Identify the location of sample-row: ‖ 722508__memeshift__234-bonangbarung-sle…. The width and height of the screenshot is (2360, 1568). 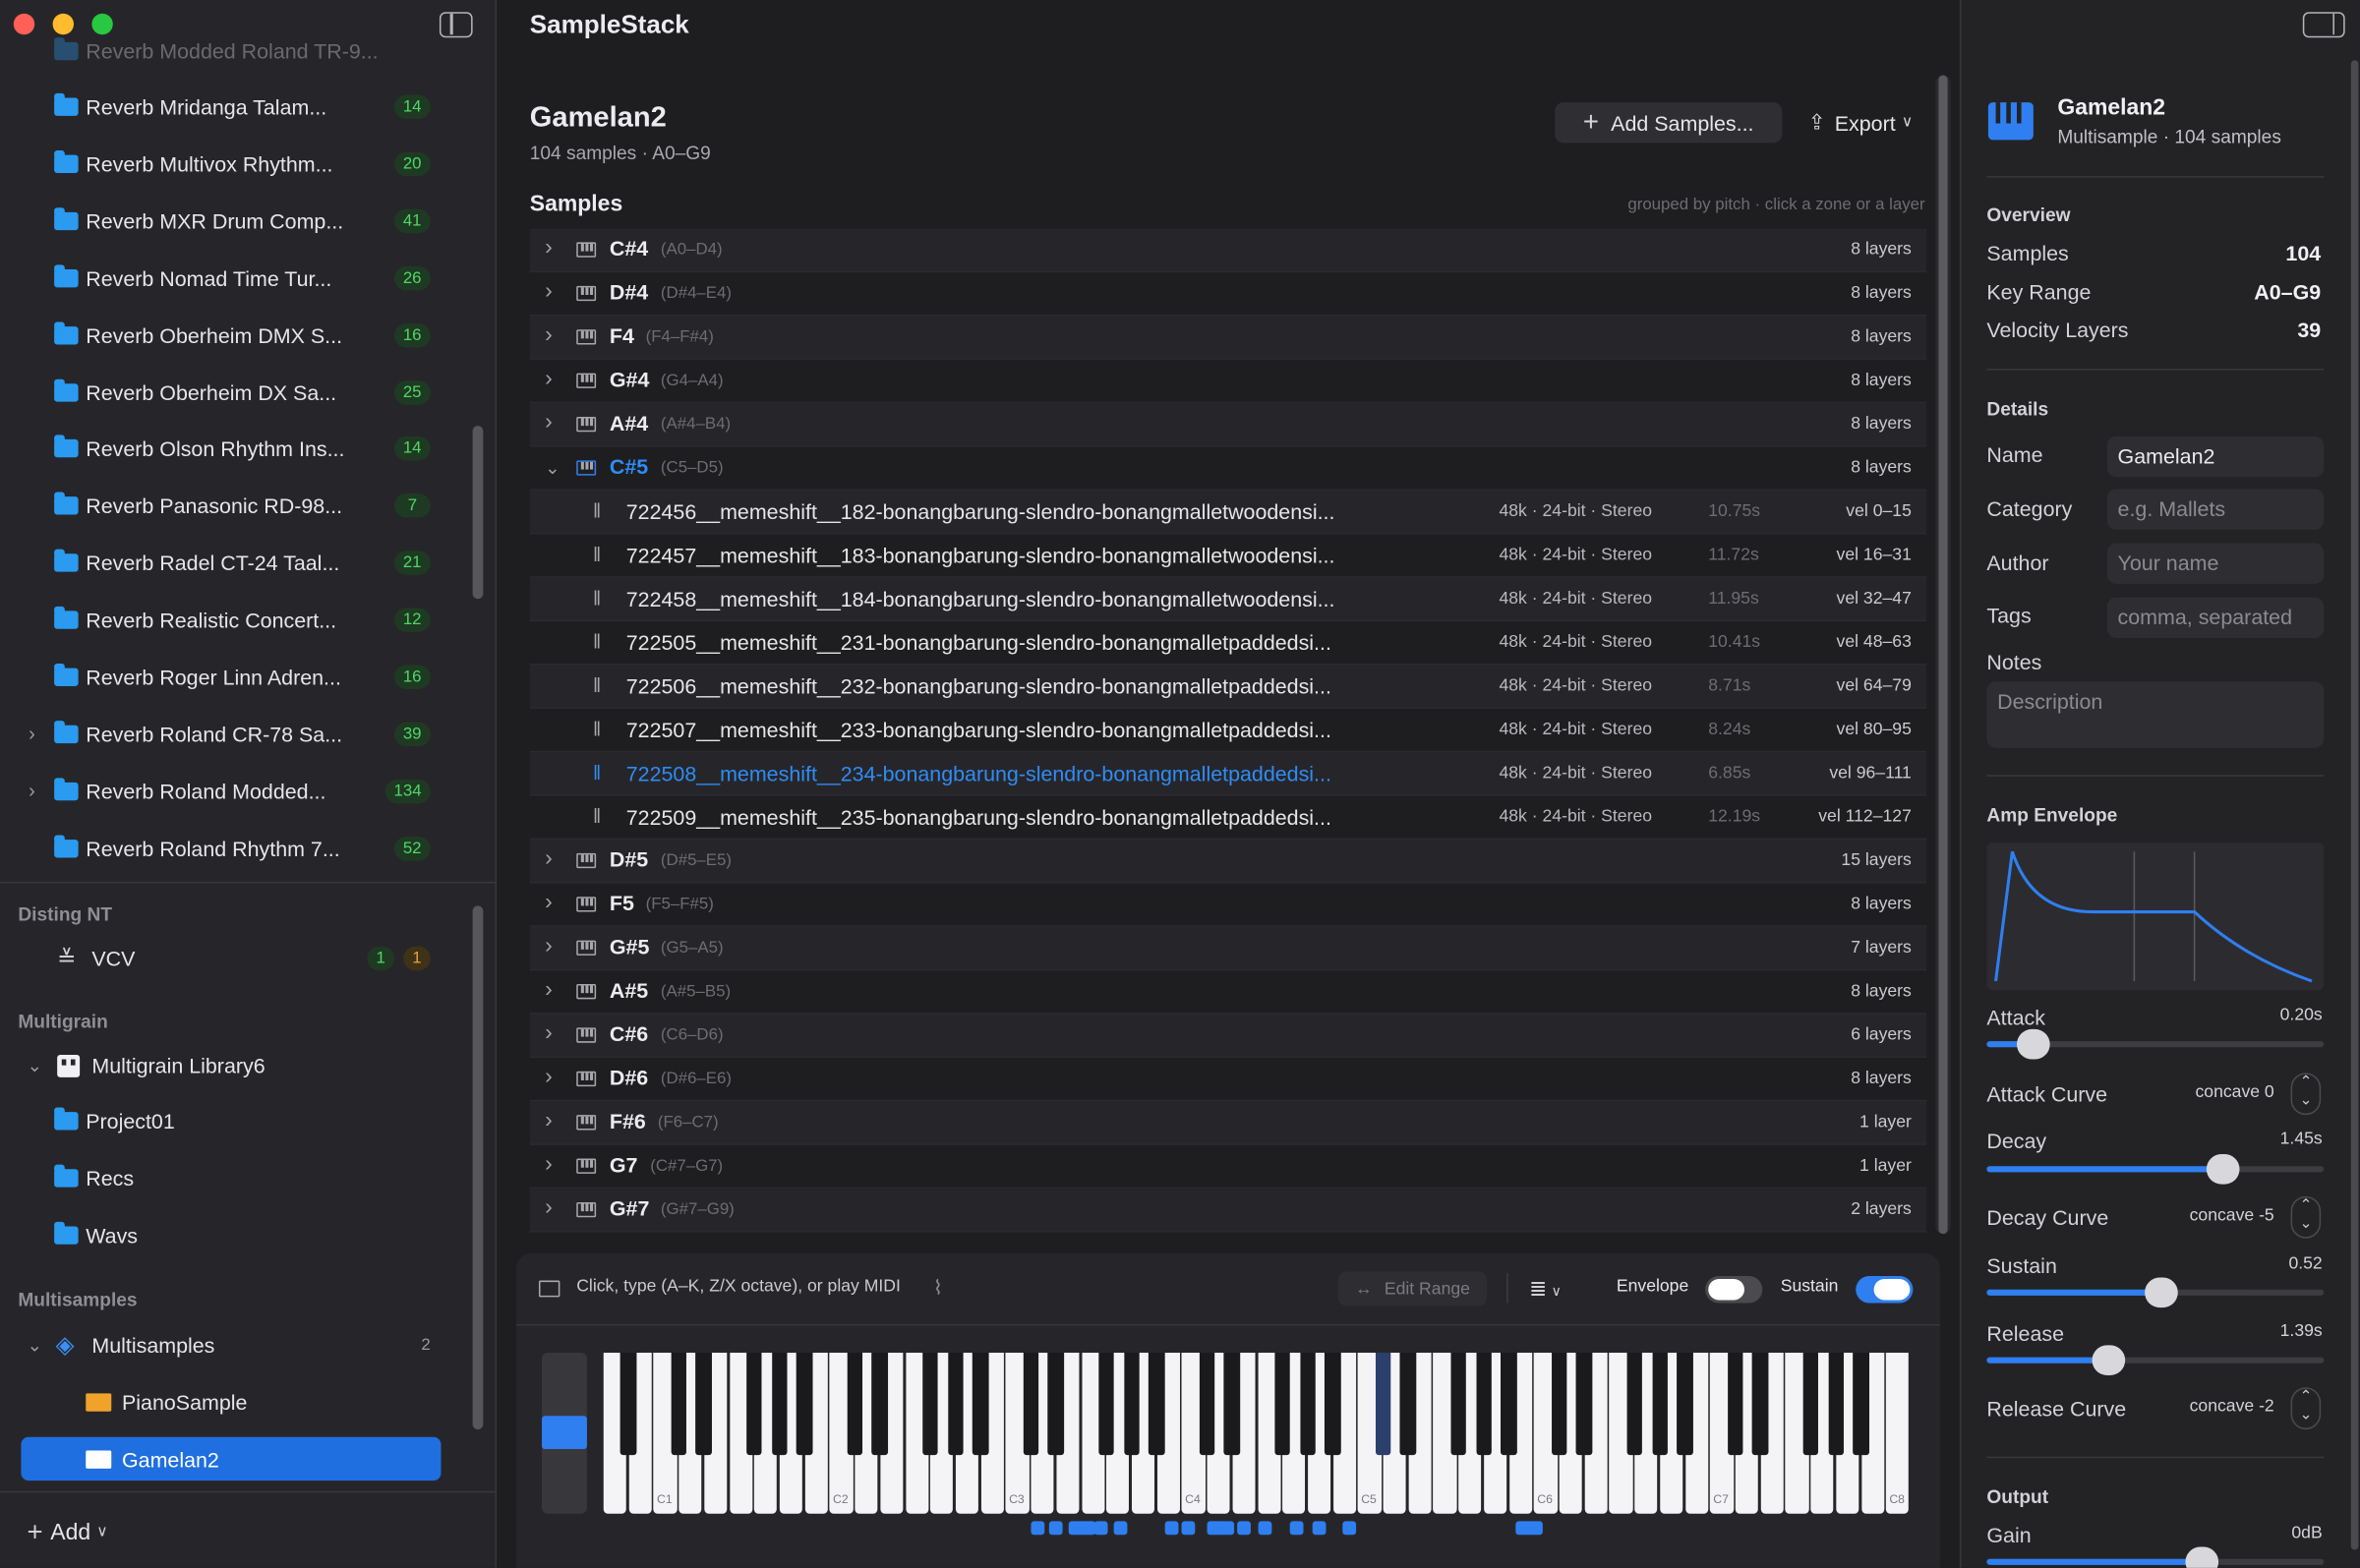
(1228, 774).